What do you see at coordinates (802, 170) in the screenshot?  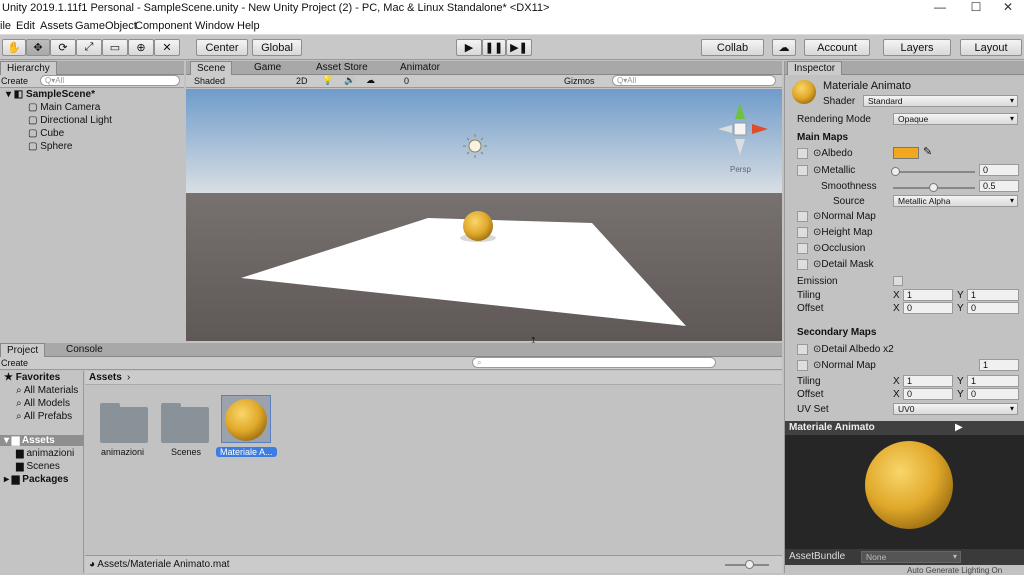 I see `metallic-texture-slot` at bounding box center [802, 170].